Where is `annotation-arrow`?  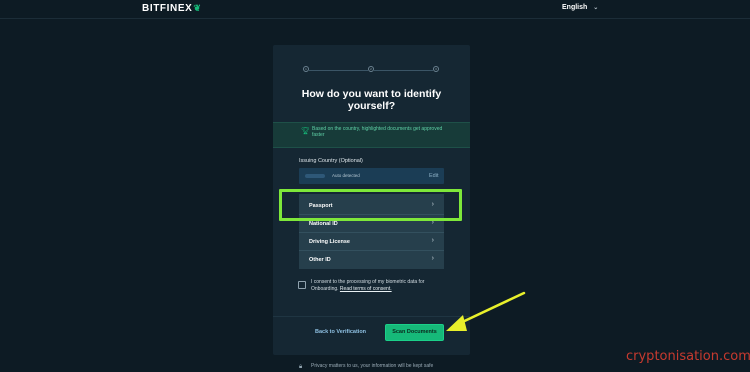 annotation-arrow is located at coordinates (486, 311).